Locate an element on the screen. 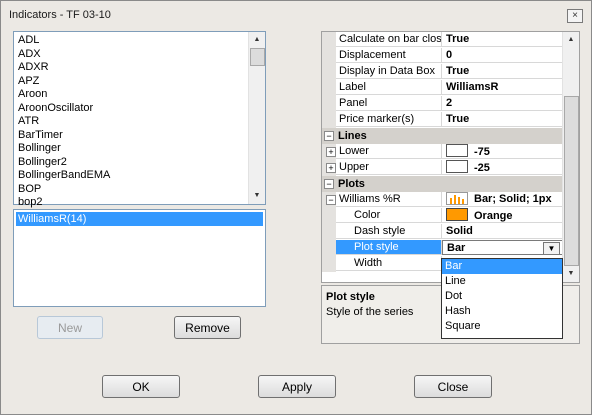 The width and height of the screenshot is (592, 415). category-lines: − Lines is located at coordinates (442, 136).